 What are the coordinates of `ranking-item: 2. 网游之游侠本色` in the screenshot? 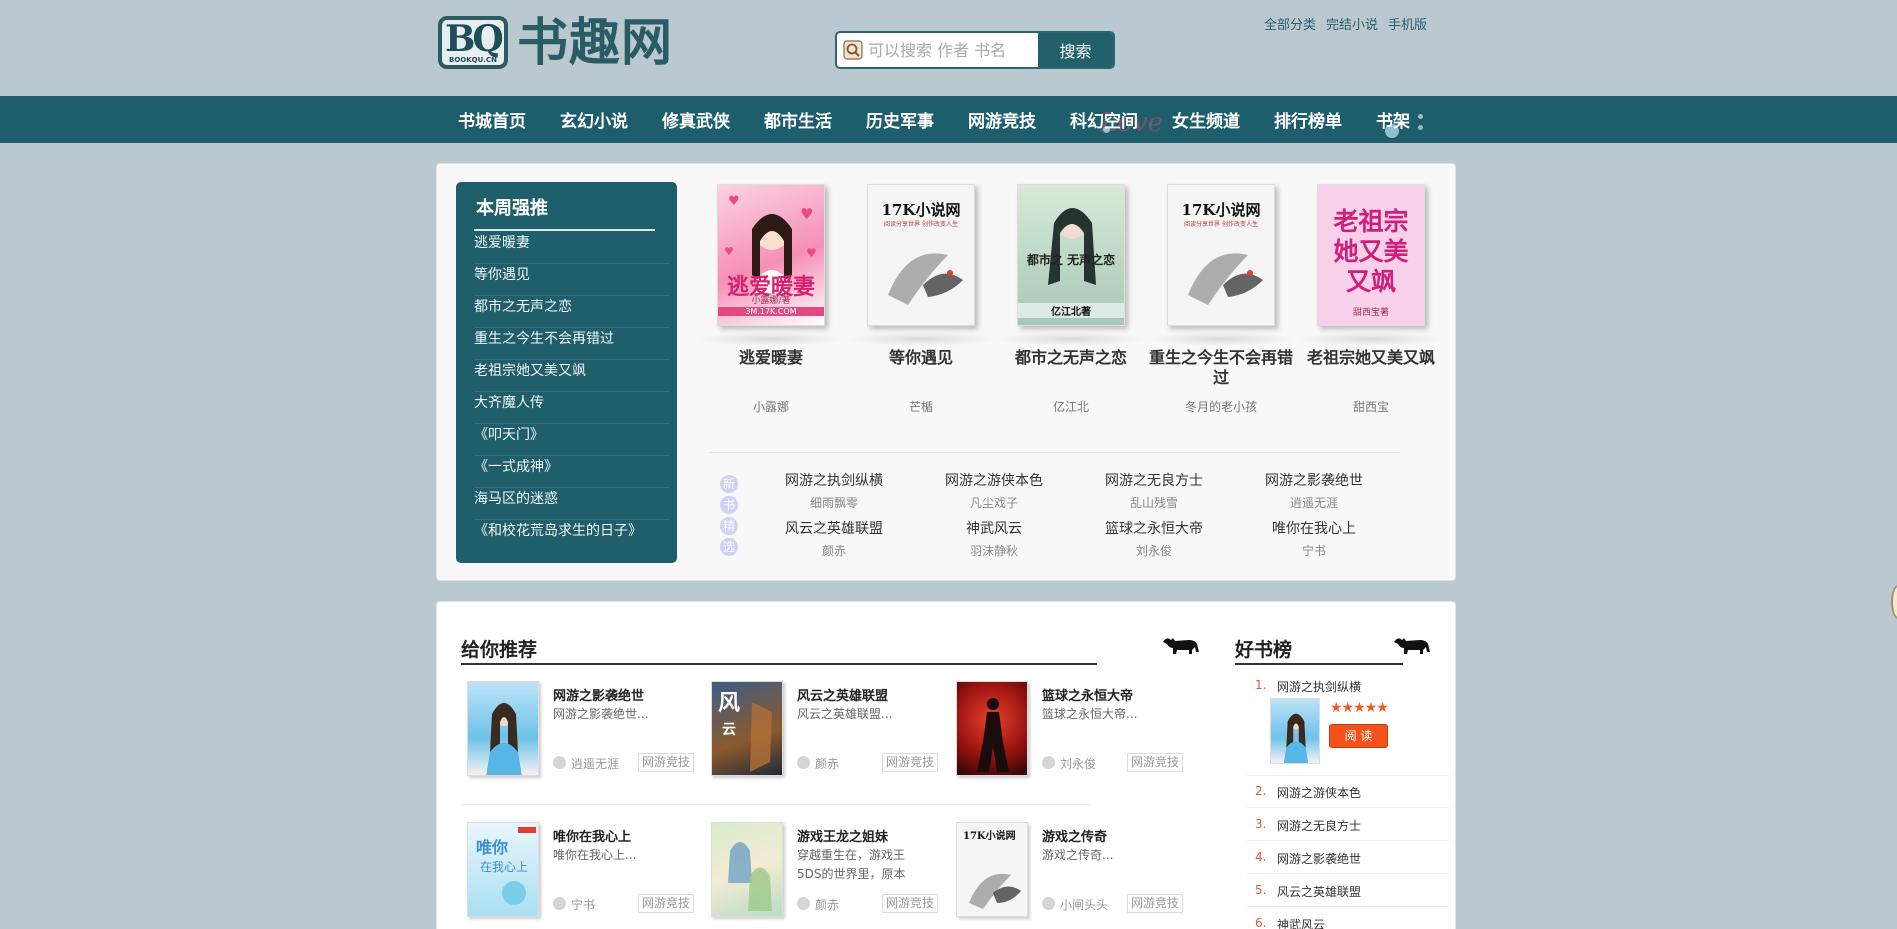 It's located at (1348, 792).